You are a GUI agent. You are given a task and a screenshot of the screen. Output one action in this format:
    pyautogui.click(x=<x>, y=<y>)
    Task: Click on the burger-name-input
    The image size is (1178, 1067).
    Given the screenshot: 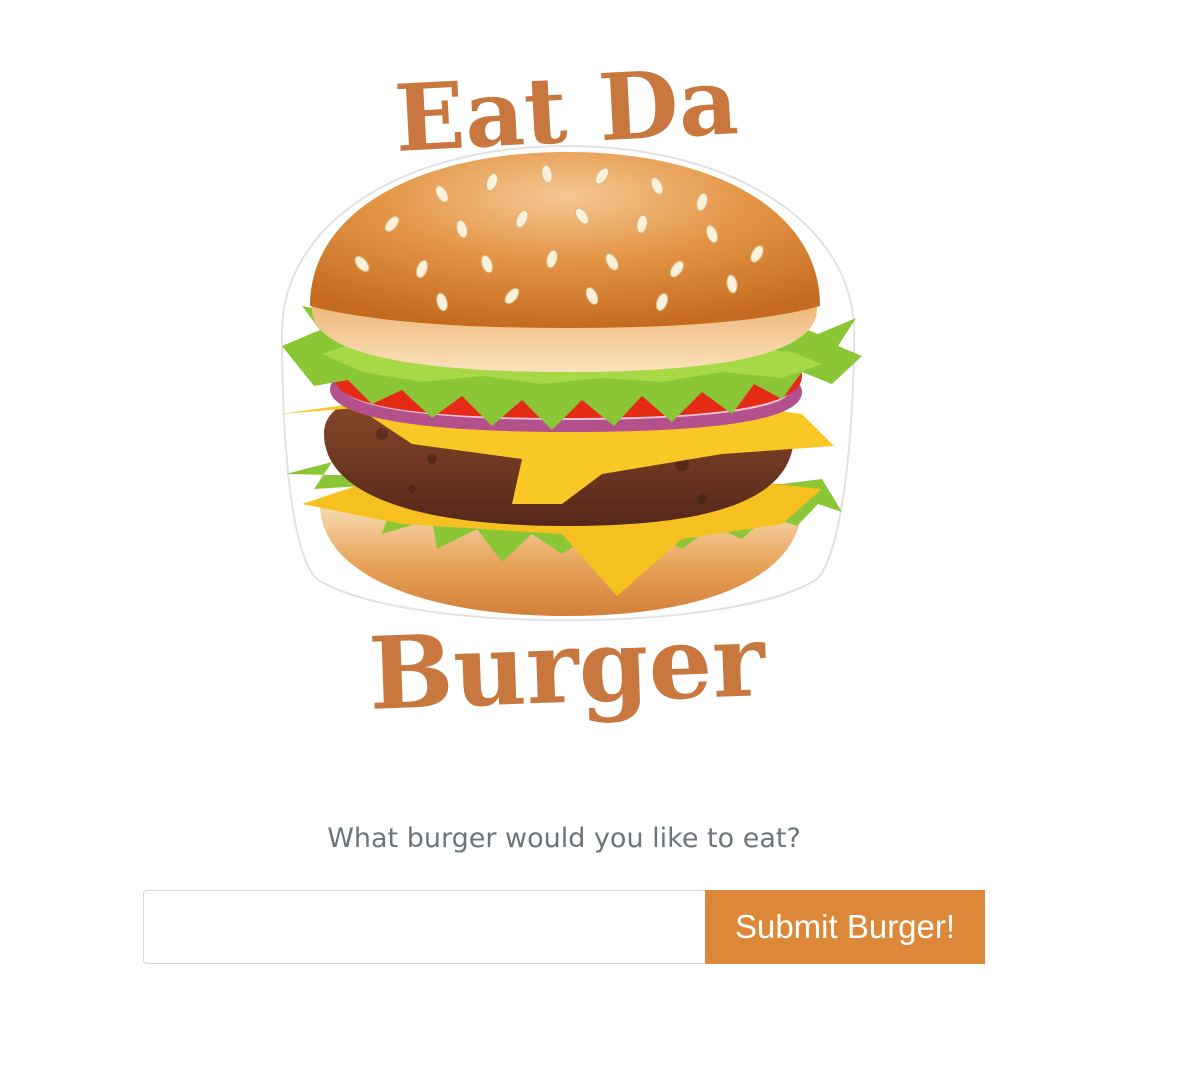 What is the action you would take?
    pyautogui.click(x=424, y=927)
    